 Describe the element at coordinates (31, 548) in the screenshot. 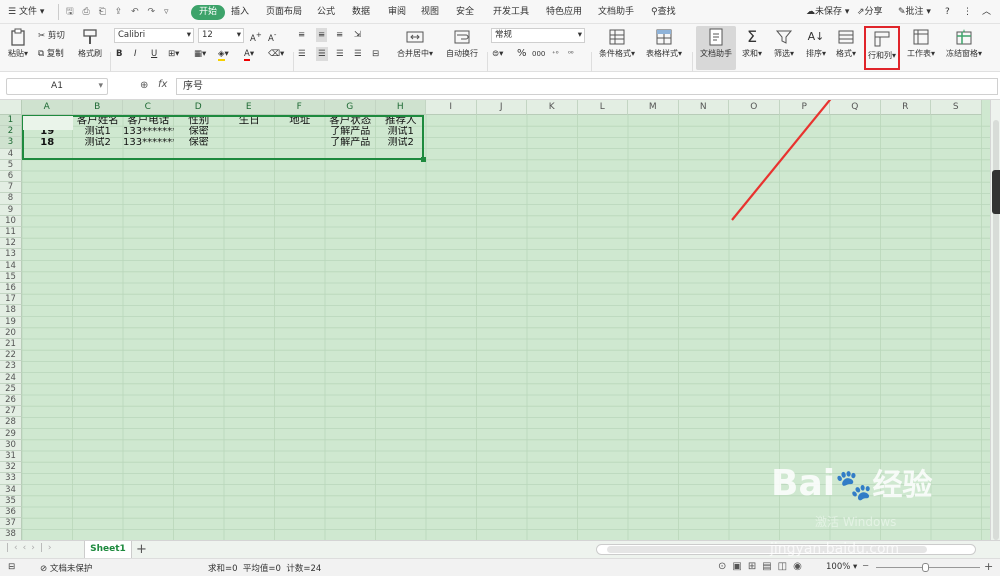

I see `sheet-nav-arrows: |‹‹›|›` at that location.